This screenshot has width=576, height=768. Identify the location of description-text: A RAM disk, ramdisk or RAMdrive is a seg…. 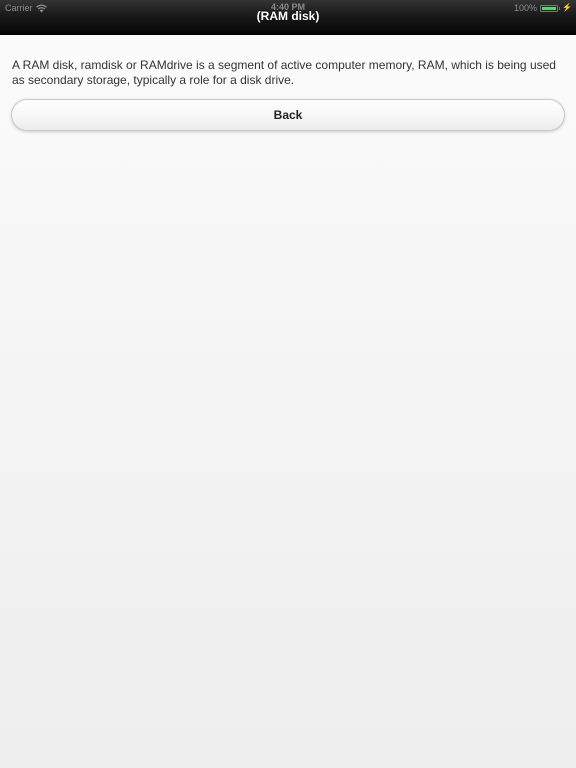
(284, 72).